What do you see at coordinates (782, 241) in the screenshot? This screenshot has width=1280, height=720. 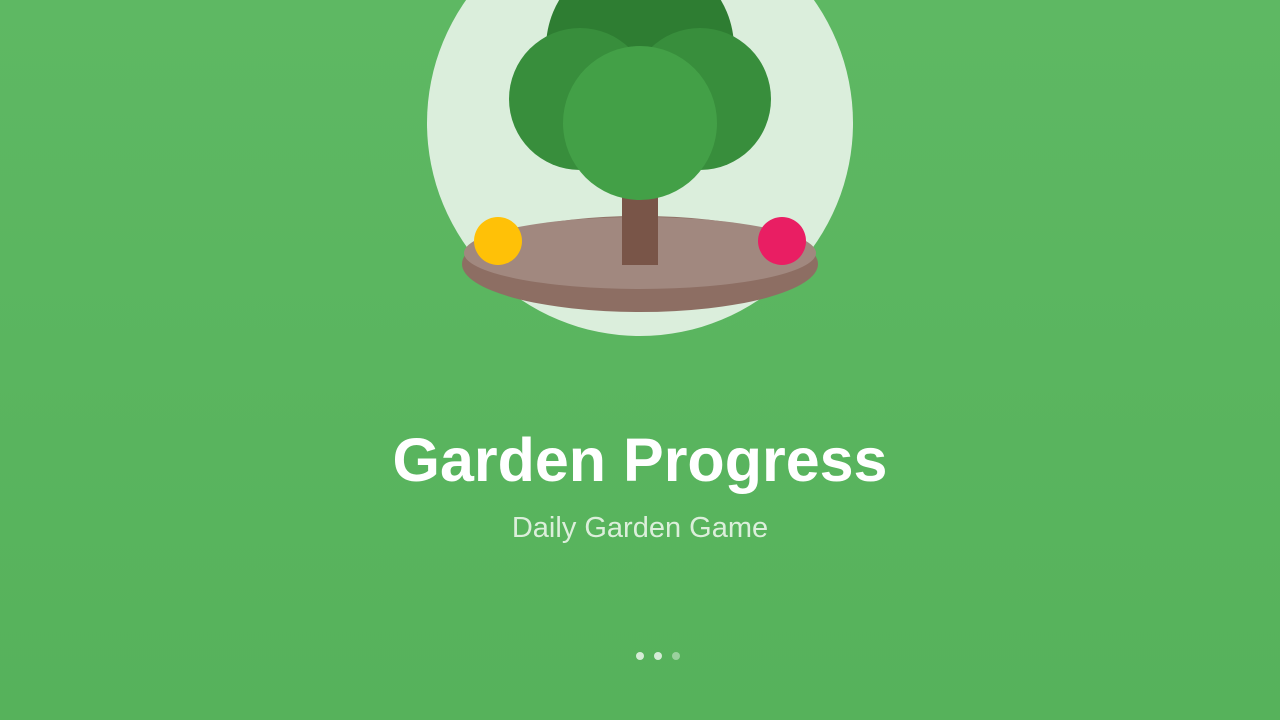 I see `pink-flower-icon` at bounding box center [782, 241].